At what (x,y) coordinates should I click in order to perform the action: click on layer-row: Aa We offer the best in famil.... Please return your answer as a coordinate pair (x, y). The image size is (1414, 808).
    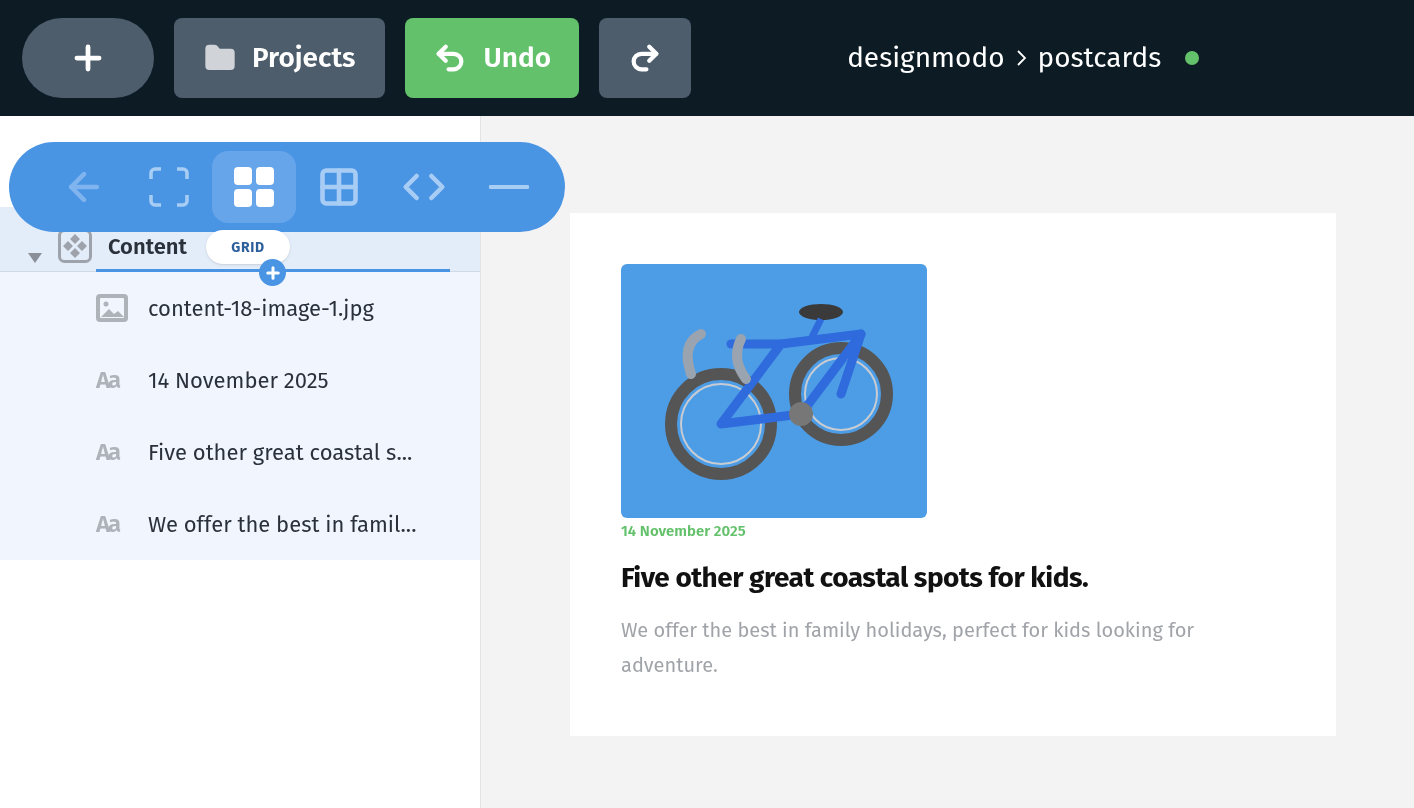
    Looking at the image, I should click on (240, 524).